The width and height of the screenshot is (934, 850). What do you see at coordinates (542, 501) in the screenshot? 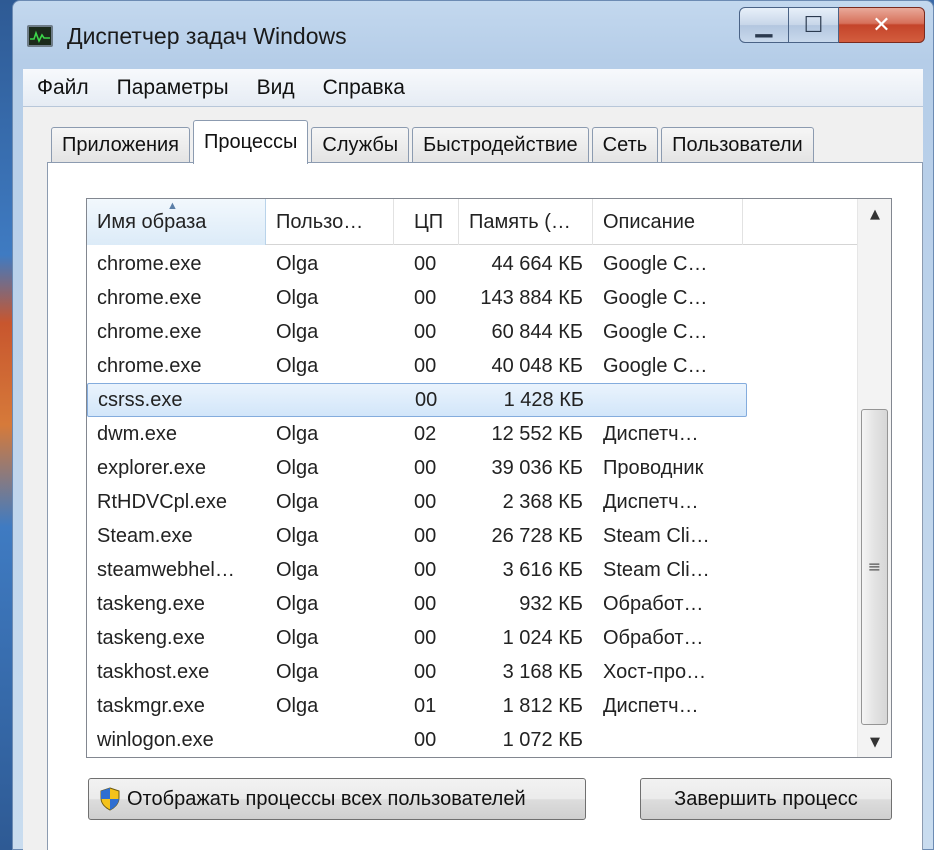
I see `cell-memory: 2 368 КБ` at bounding box center [542, 501].